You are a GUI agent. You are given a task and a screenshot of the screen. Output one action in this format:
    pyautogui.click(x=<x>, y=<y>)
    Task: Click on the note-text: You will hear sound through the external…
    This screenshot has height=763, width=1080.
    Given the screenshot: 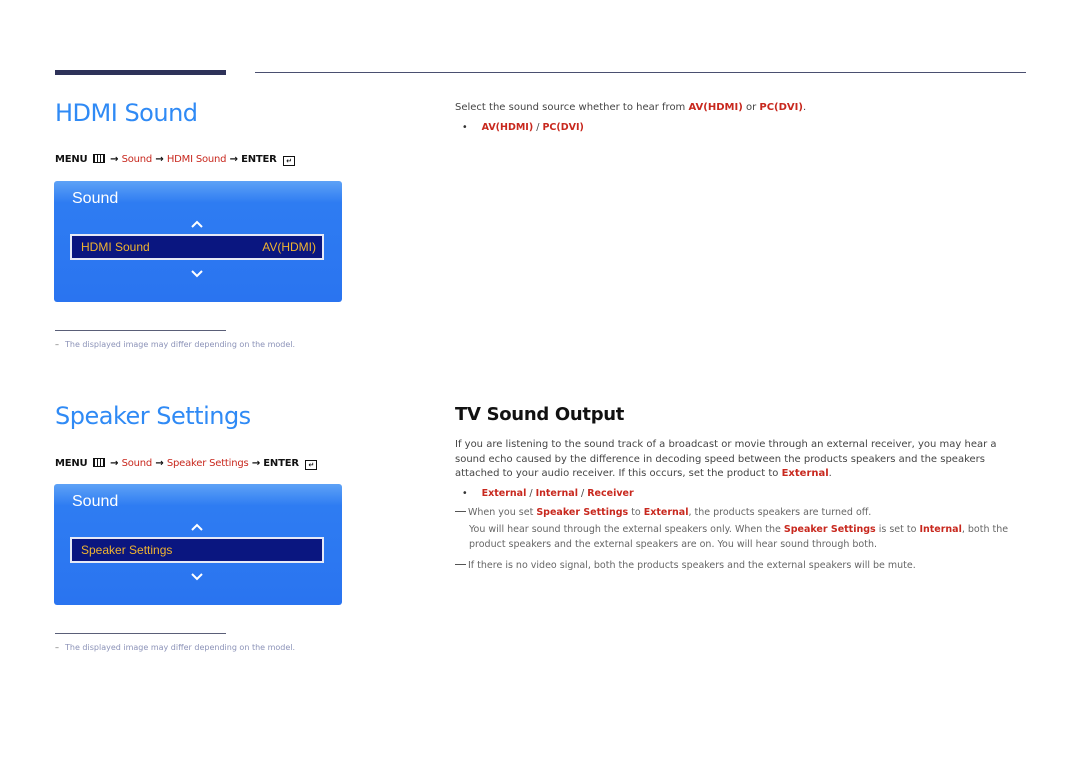 What is the action you would take?
    pyautogui.click(x=626, y=529)
    